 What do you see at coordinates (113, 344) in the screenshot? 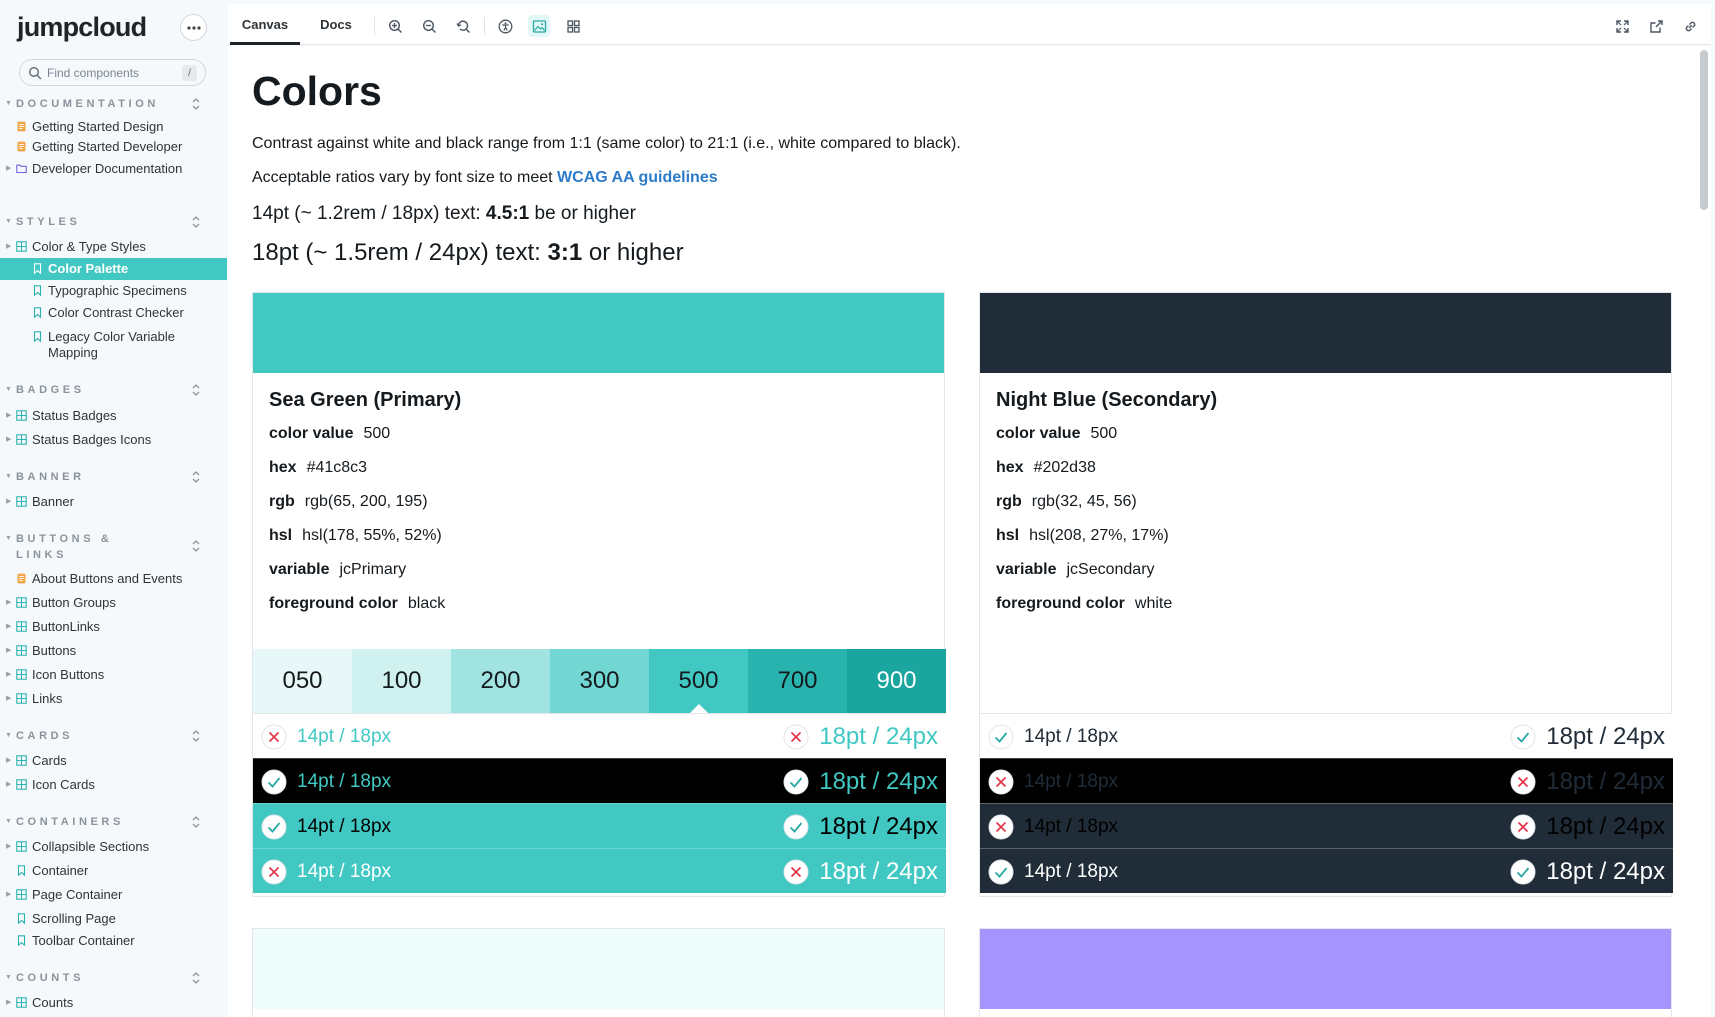
I see `sidebar-item-legacy-color-variable-mapping: Legacy Color Variable Mapping` at bounding box center [113, 344].